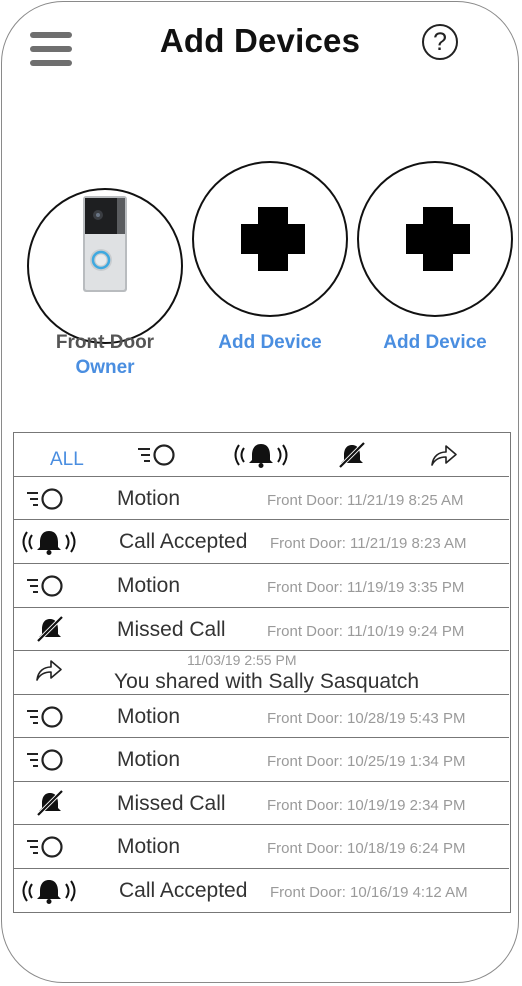 This screenshot has height=986, width=522. I want to click on event-row: Motion Front Door: 10/25/19 1:34 PM, so click(261, 760).